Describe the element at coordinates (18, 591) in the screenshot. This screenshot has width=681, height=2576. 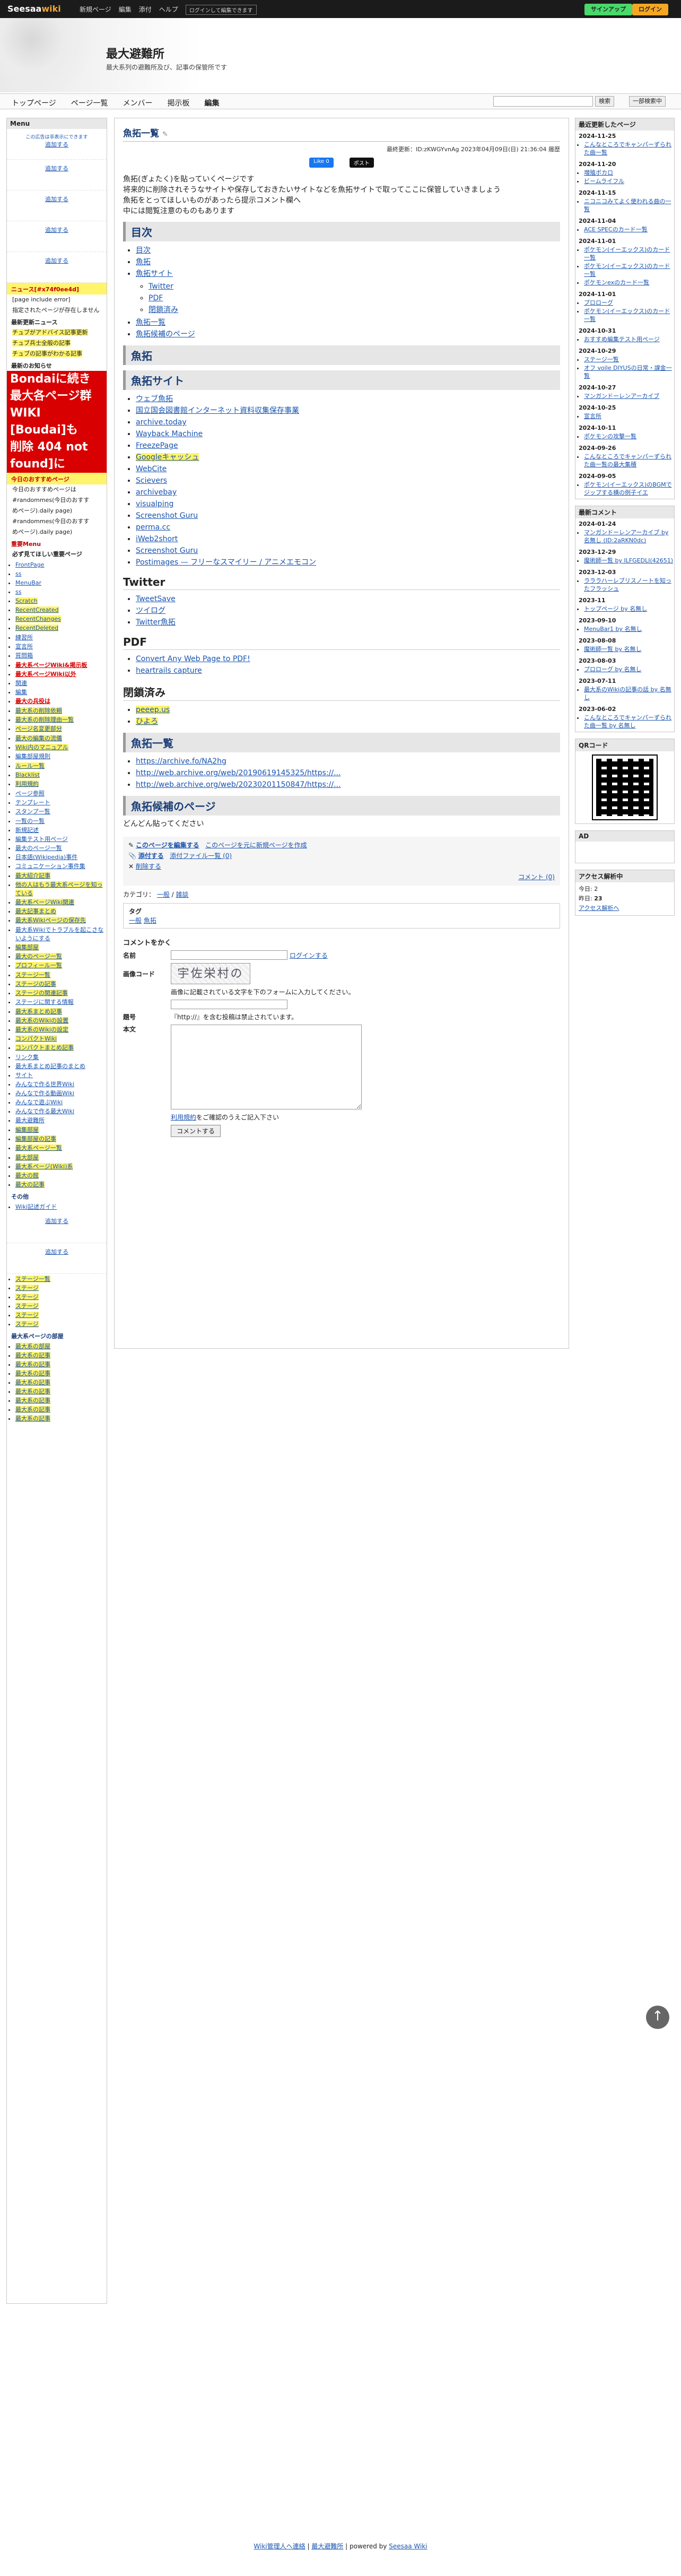
I see `menu-link: ss` at that location.